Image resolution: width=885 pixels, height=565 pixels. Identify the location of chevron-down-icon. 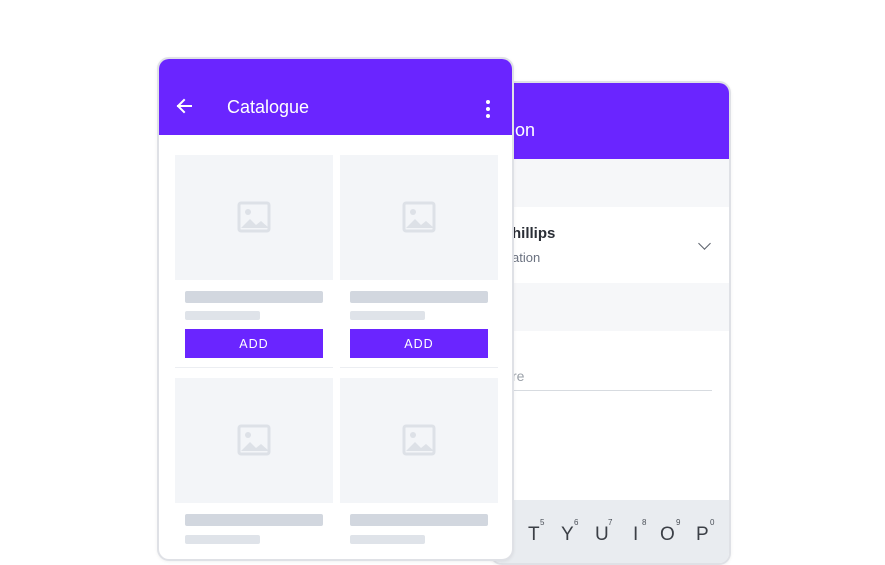
(704, 243).